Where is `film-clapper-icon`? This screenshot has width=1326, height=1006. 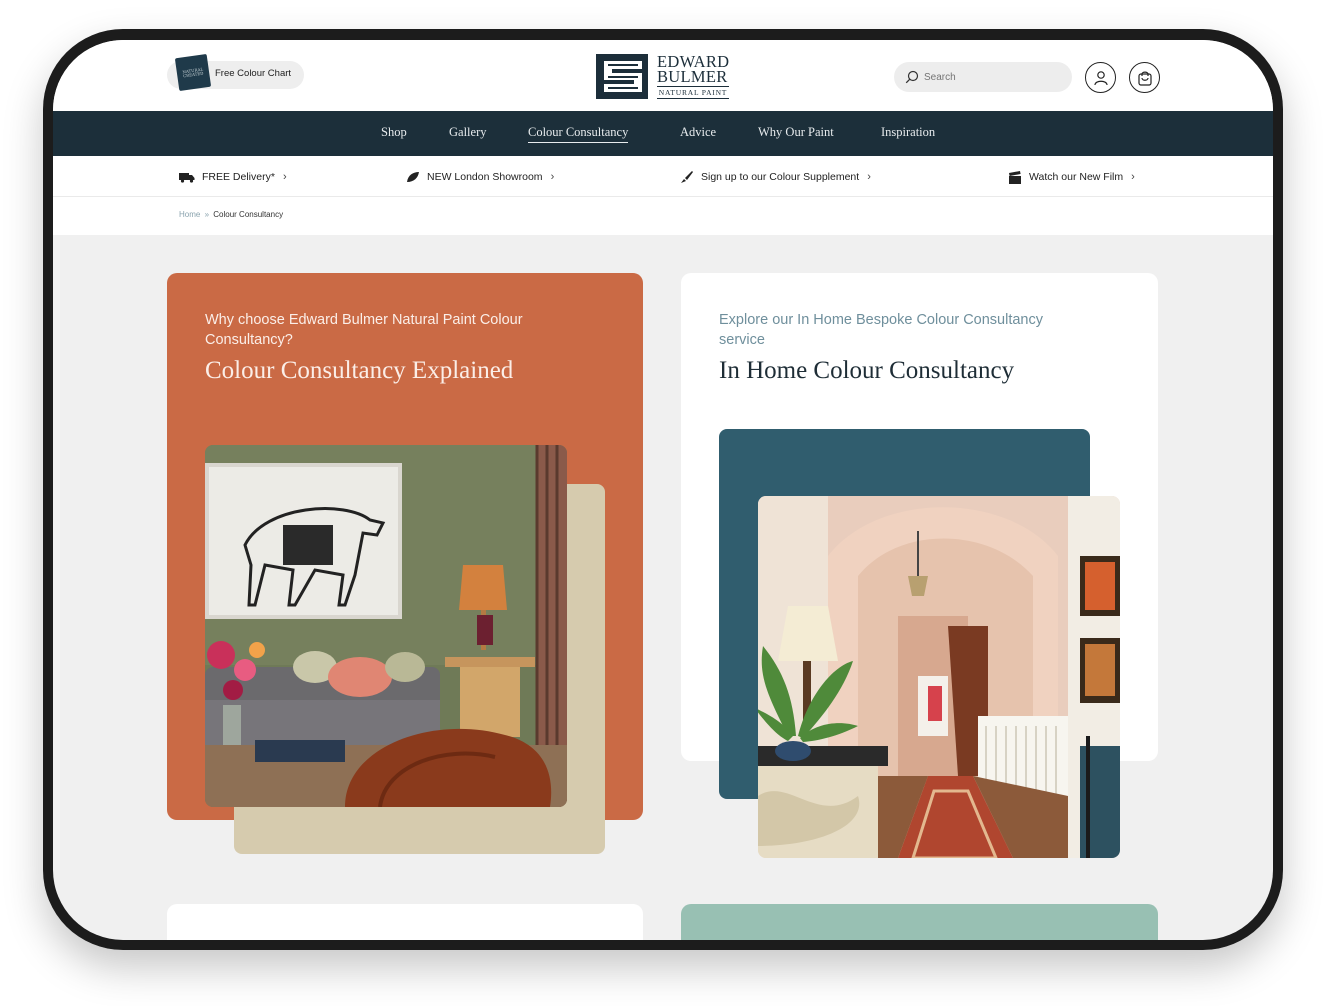
film-clapper-icon is located at coordinates (1015, 177).